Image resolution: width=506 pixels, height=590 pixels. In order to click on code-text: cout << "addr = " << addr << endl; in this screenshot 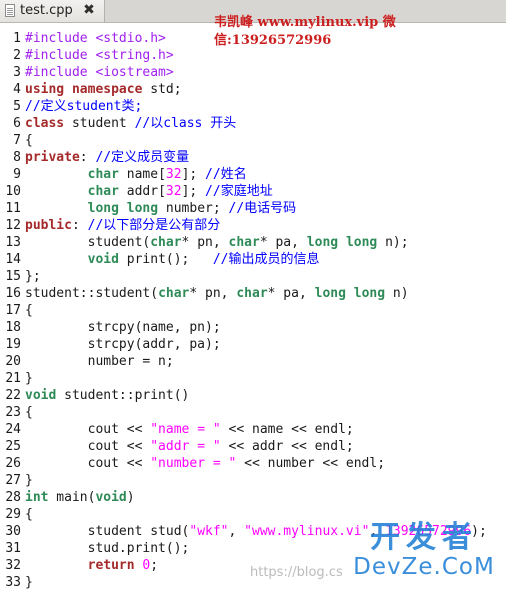, I will do `click(189, 446)`.